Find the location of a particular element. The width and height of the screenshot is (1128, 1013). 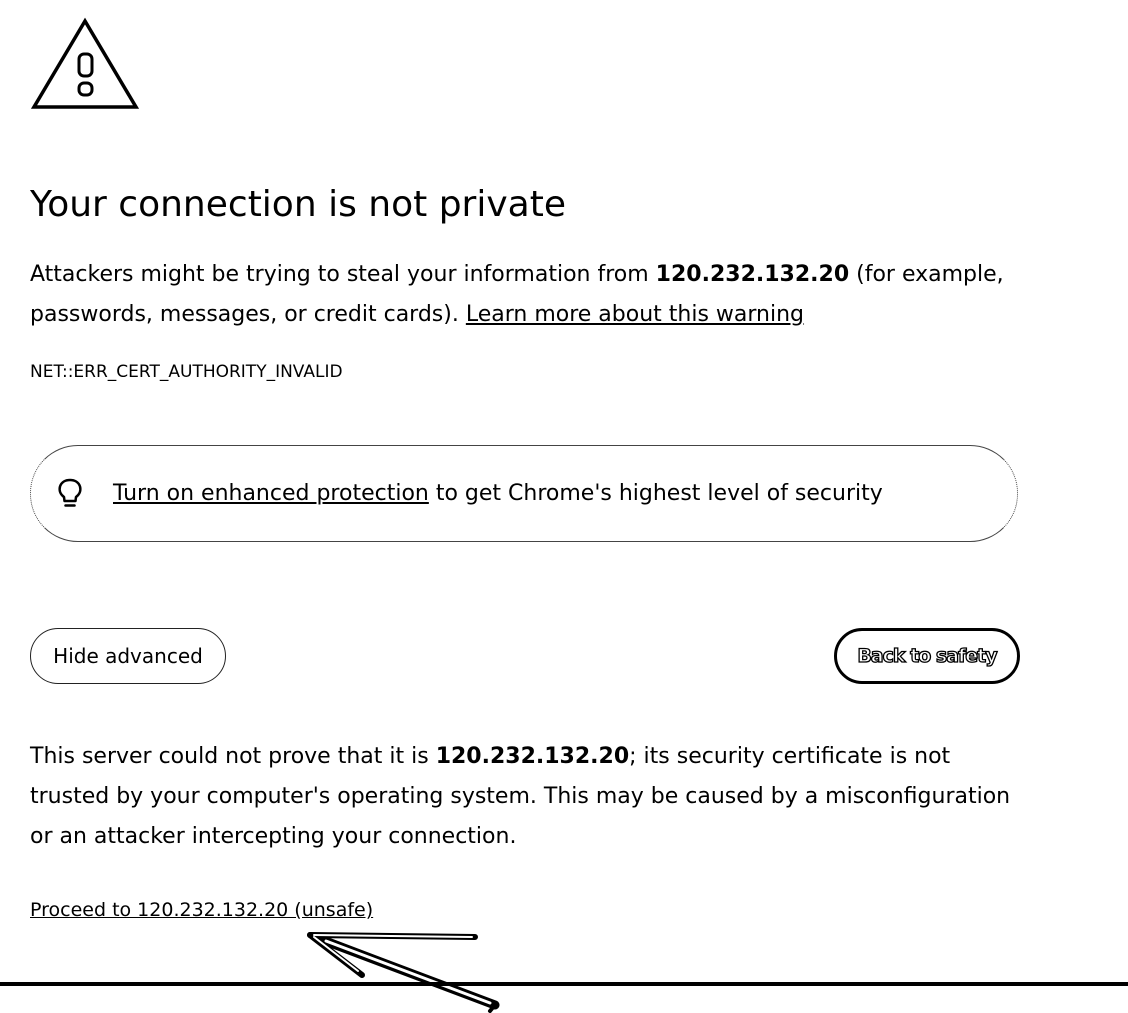

back-to-safety-button: Back to safety is located at coordinates (927, 656).